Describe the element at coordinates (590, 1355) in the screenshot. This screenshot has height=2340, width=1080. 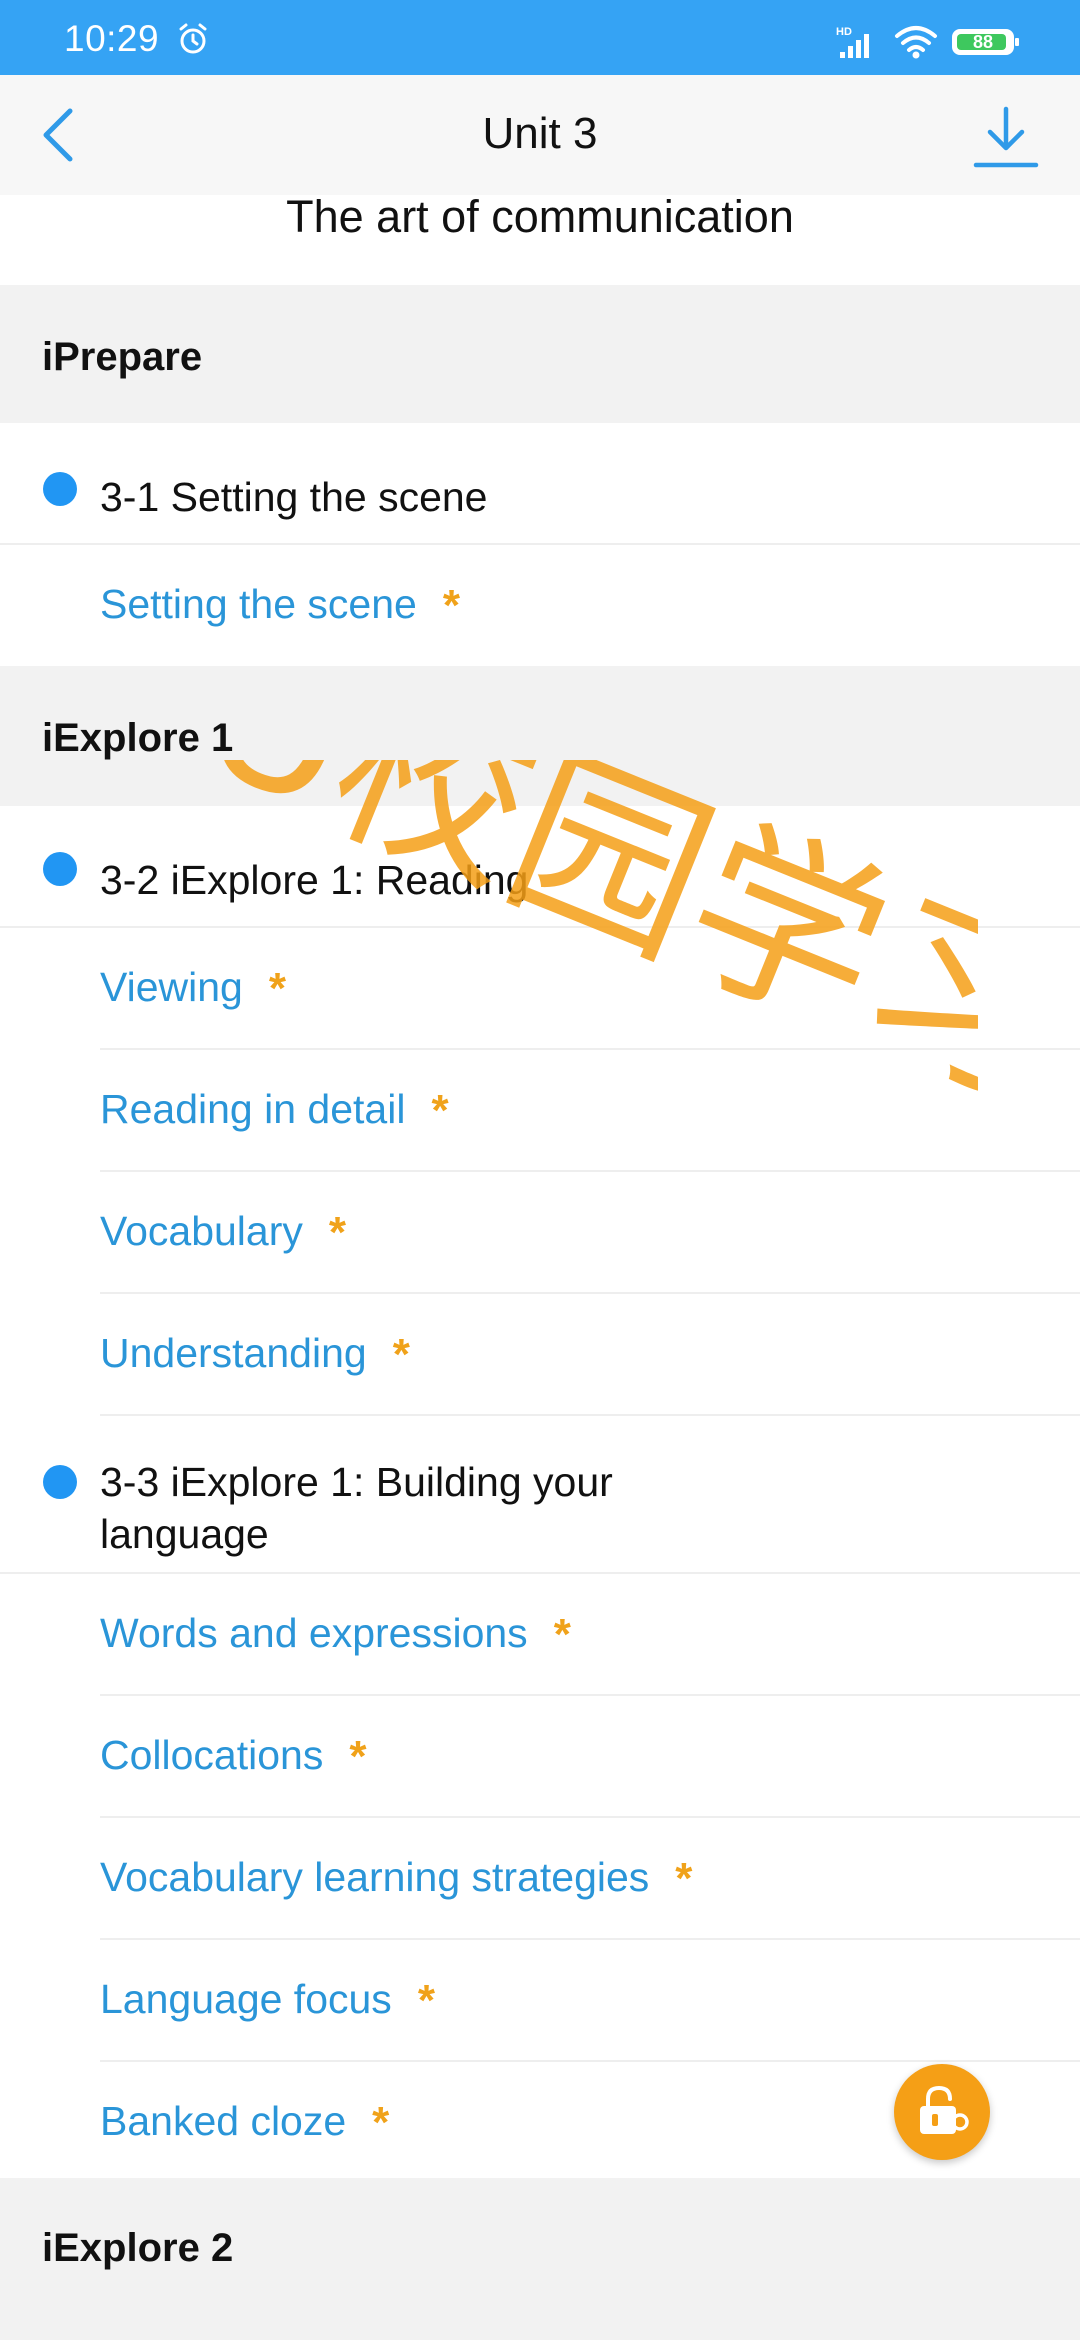
I see `activity-item: Understanding *` at that location.